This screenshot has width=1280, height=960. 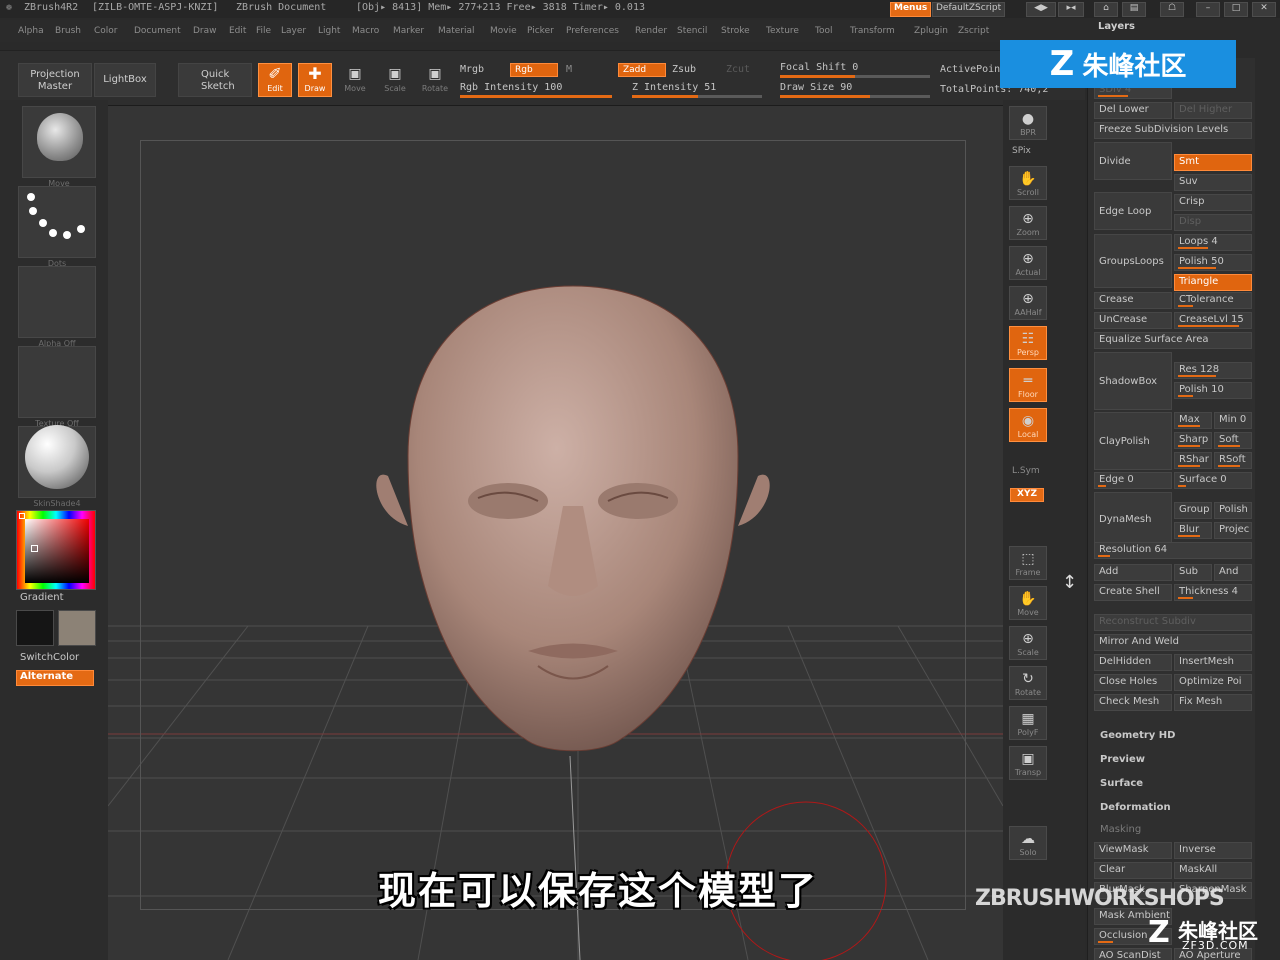 I want to click on home-icon: ⌂, so click(x=1106, y=9).